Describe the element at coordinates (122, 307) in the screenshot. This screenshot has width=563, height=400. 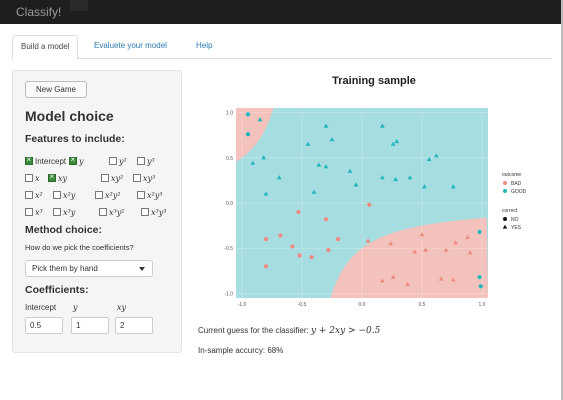
I see `coef-label-xy: xy` at that location.